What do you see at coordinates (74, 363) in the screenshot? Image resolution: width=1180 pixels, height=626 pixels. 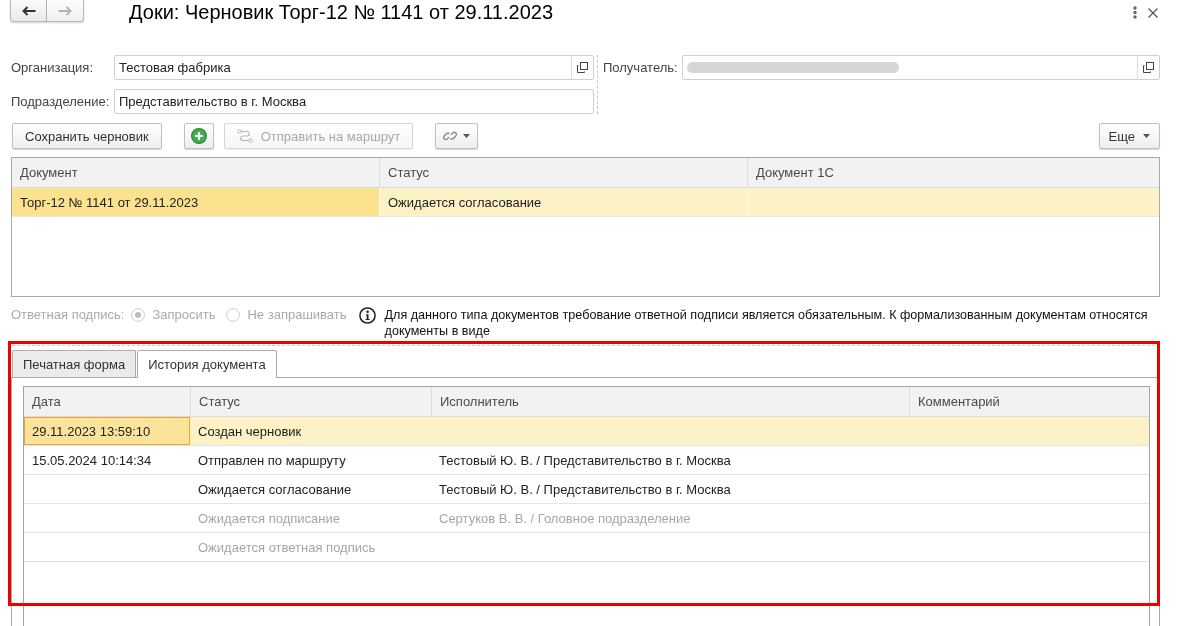 I see `tab: Печатная форма` at bounding box center [74, 363].